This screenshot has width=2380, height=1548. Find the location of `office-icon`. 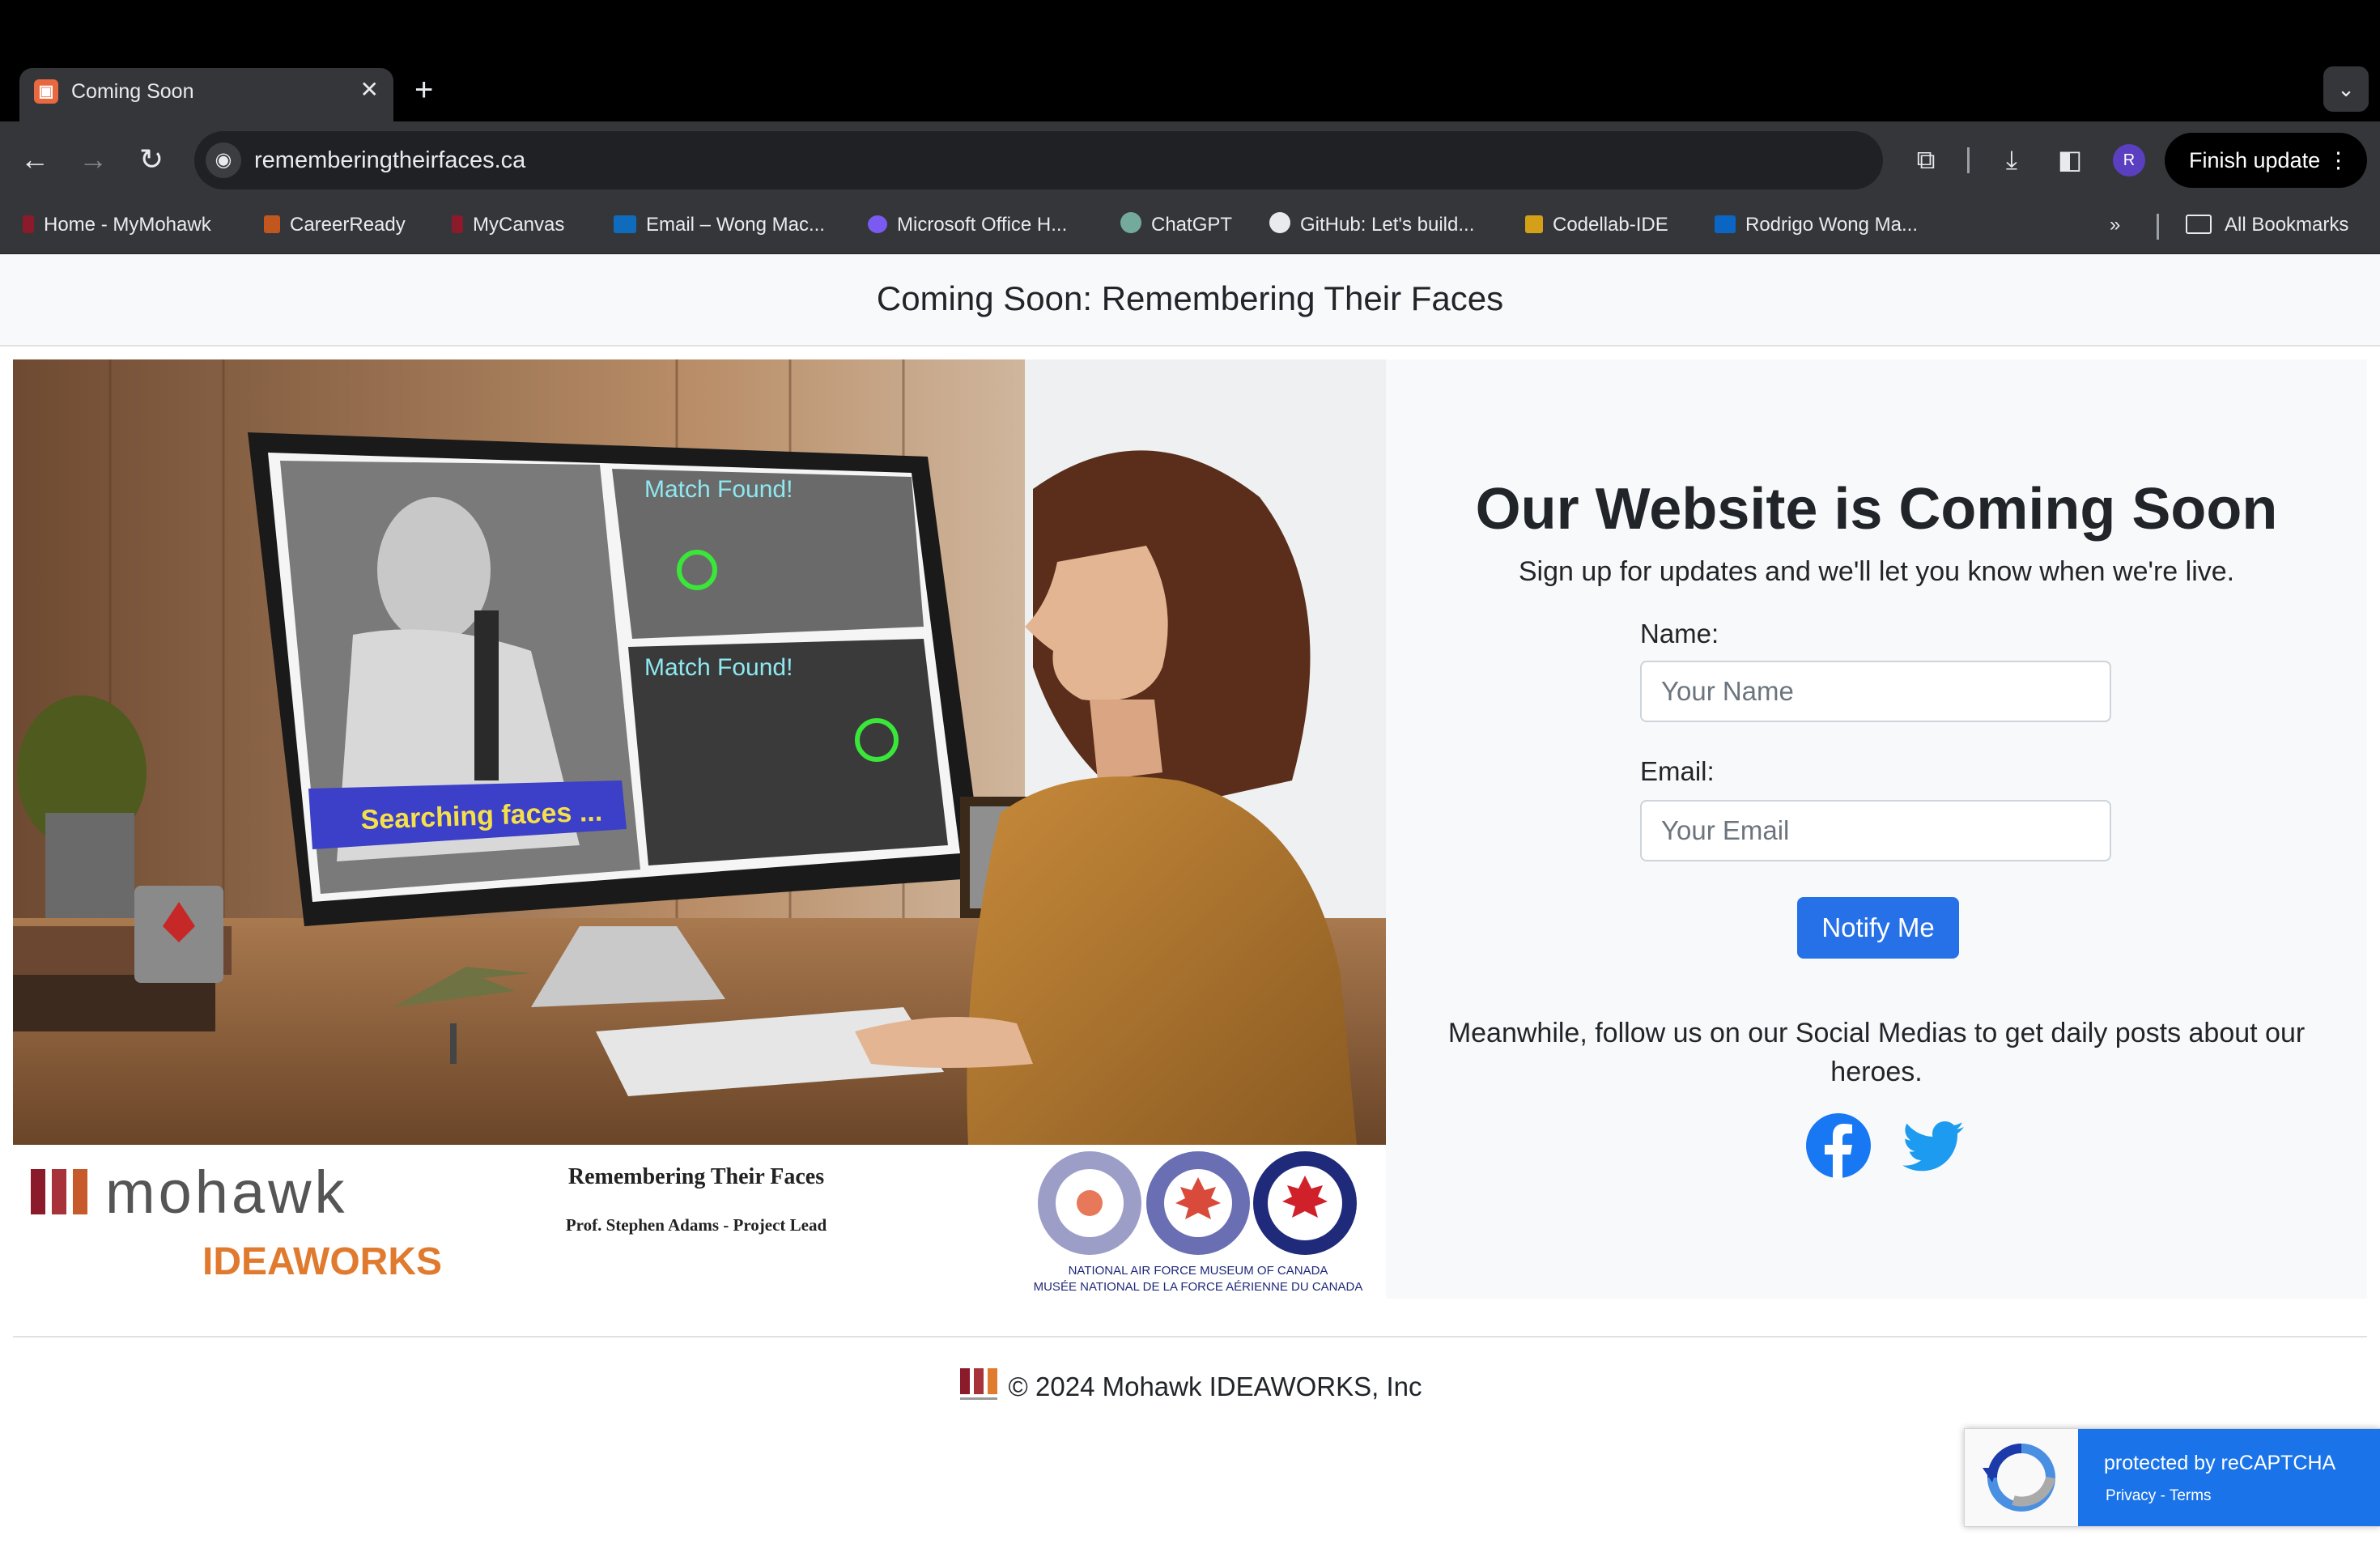

office-icon is located at coordinates (877, 224).